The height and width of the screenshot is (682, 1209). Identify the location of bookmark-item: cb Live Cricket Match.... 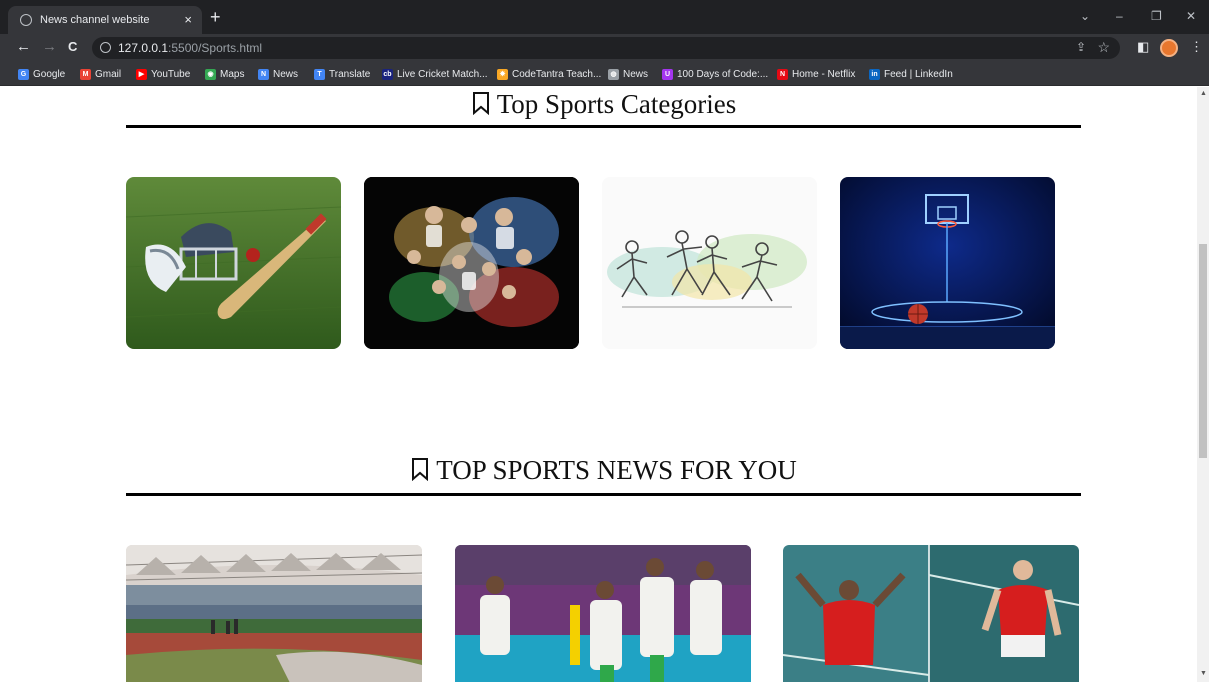
(435, 74).